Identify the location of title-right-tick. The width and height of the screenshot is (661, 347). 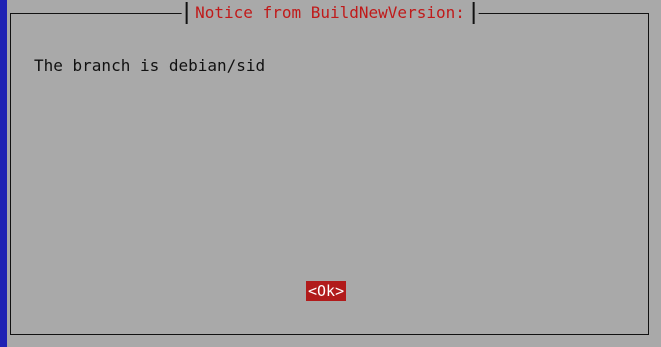
(473, 13).